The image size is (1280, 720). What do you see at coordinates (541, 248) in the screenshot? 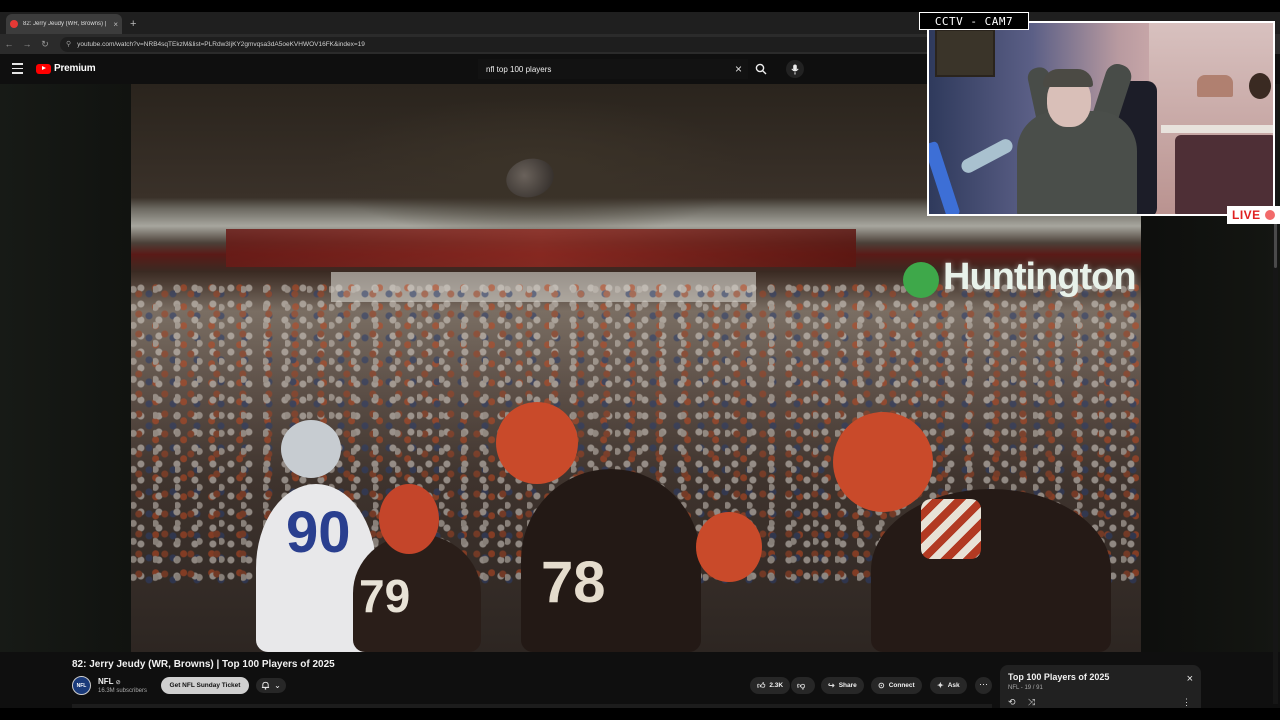
I see `stadium-ribbon-board` at bounding box center [541, 248].